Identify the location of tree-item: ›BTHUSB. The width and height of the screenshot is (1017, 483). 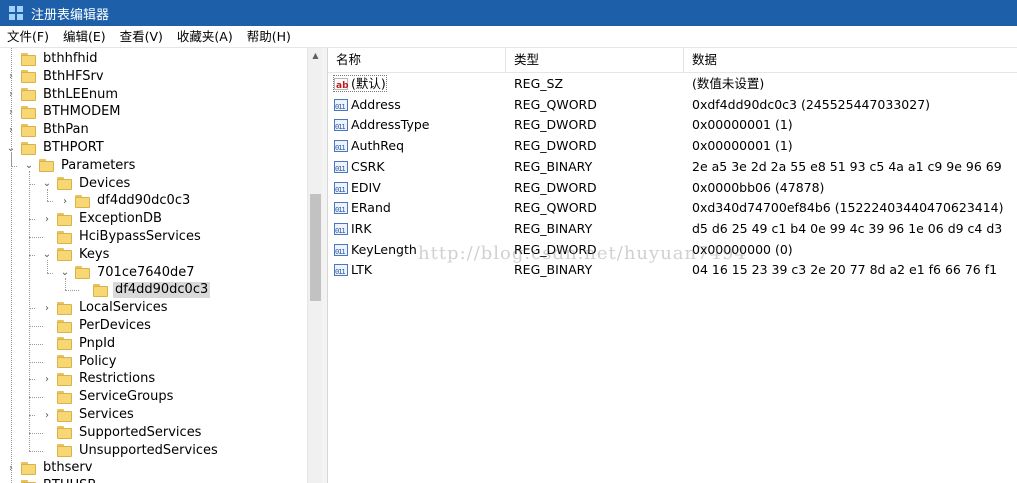
(51, 480).